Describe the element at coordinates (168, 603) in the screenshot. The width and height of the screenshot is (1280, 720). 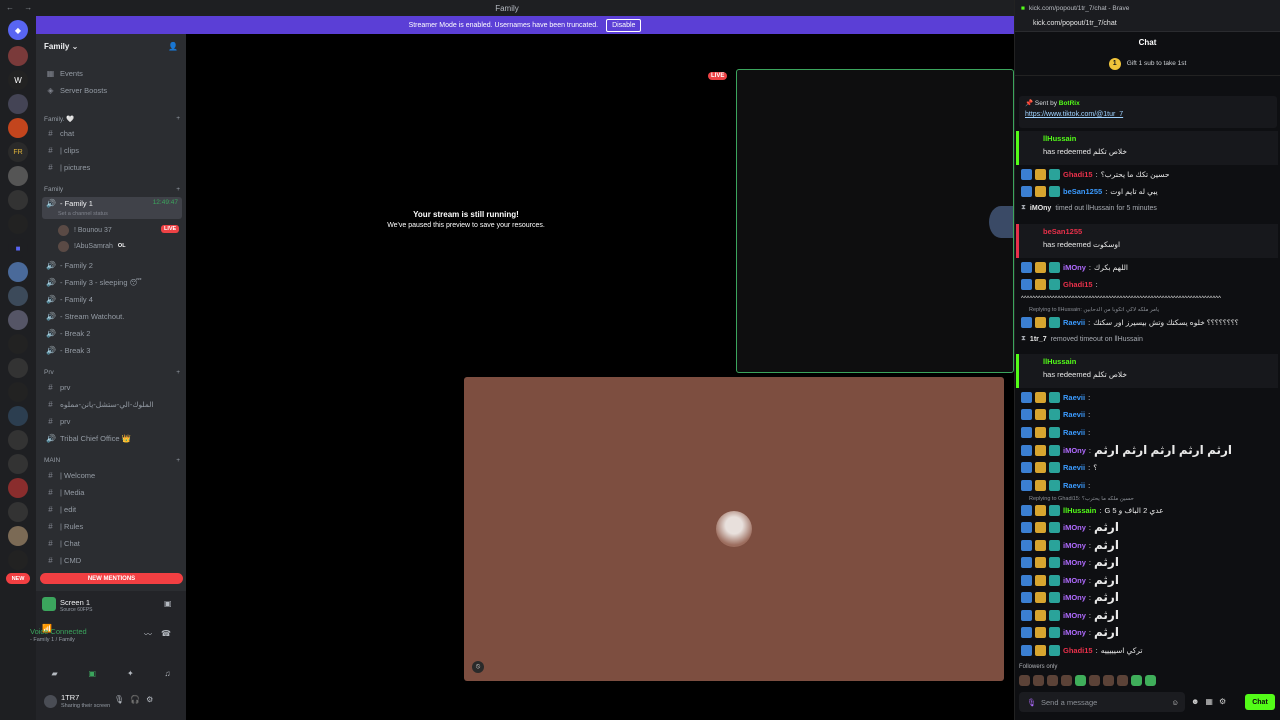
I see `screen-settings-icon: ▣` at that location.